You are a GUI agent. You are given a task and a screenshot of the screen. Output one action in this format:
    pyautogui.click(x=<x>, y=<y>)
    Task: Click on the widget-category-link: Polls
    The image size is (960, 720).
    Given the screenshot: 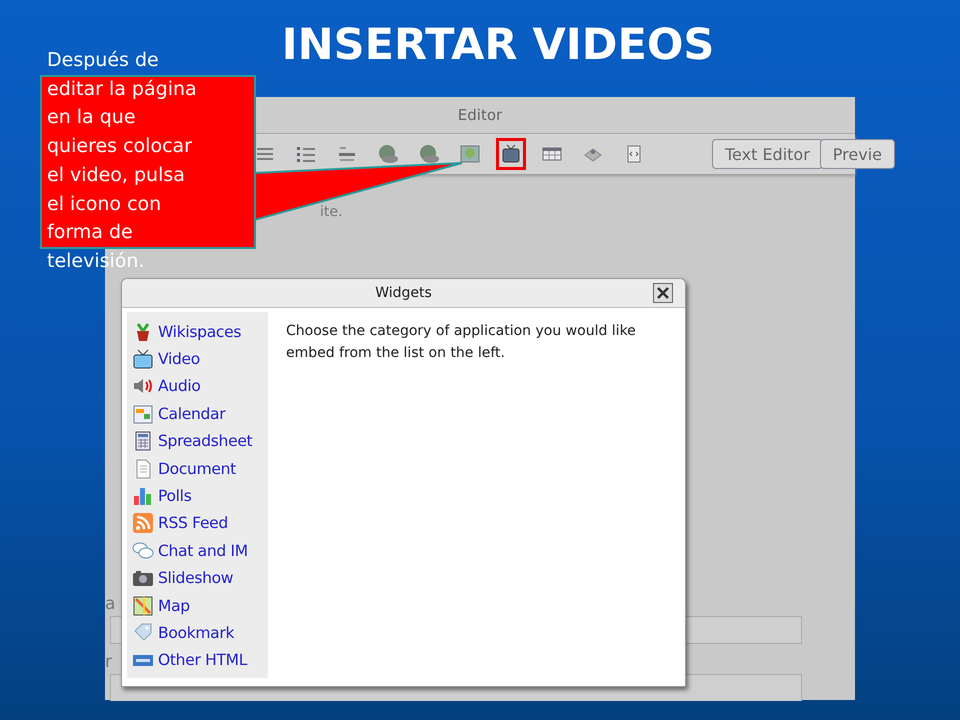 What is the action you would take?
    pyautogui.click(x=175, y=496)
    